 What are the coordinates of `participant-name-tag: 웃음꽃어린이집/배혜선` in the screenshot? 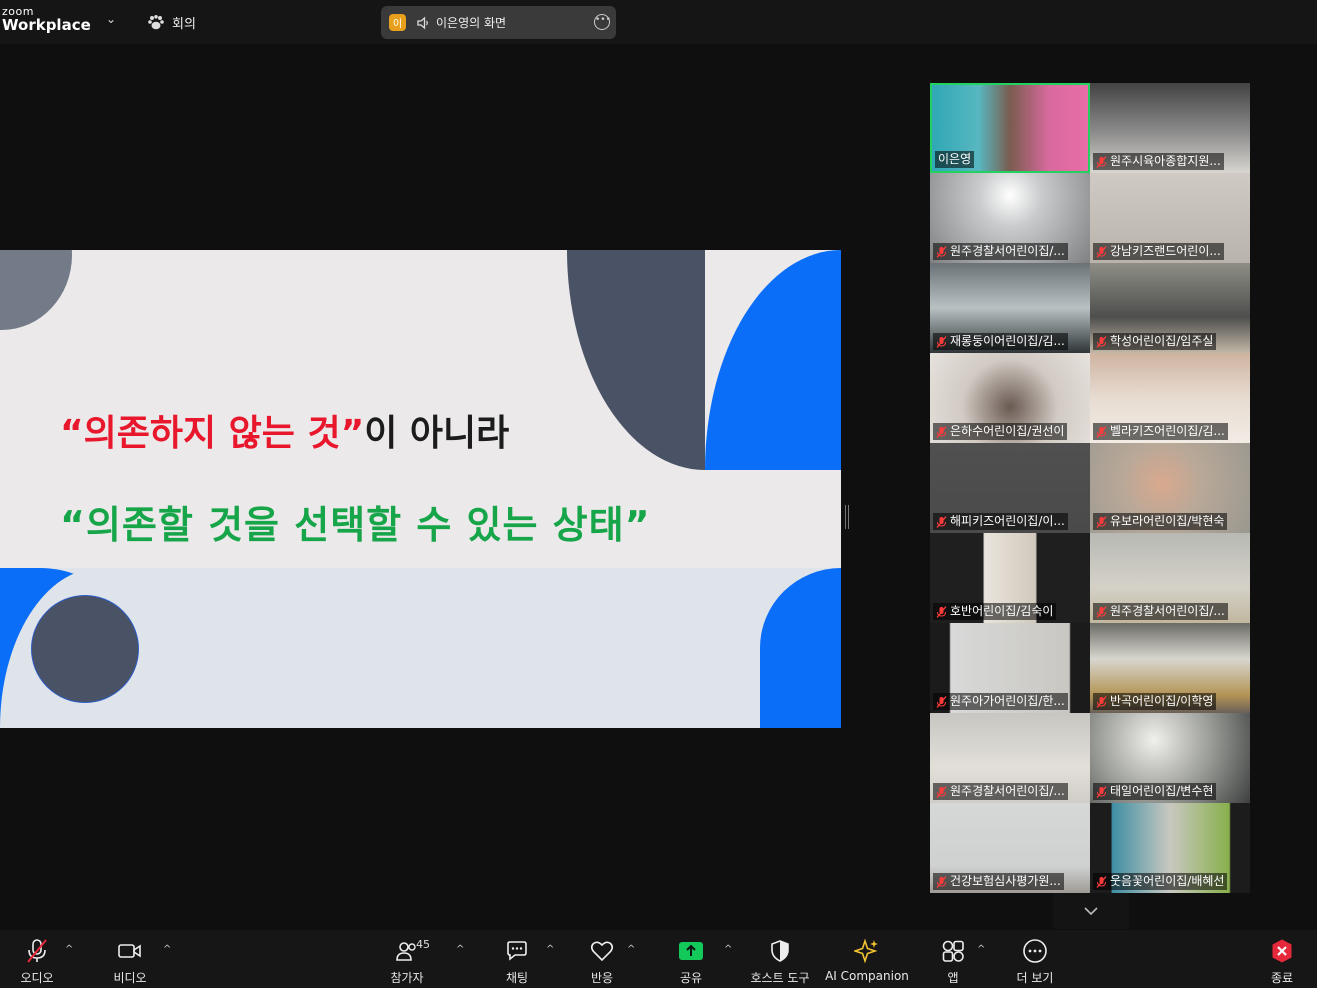 It's located at (1160, 881).